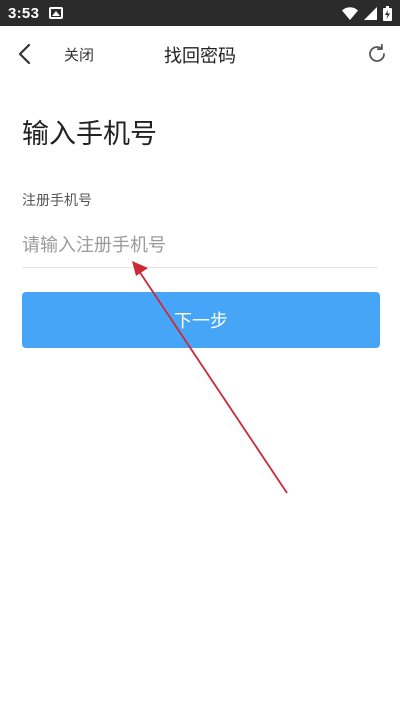 The height and width of the screenshot is (710, 400). I want to click on form-heading: 输入手机号, so click(89, 134).